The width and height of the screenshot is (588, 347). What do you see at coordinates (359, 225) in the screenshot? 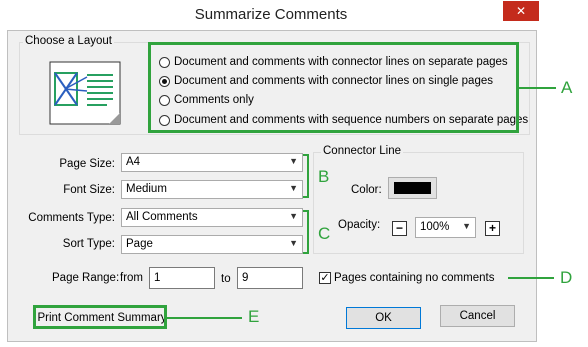
I see `opacity-label: Opacity:` at bounding box center [359, 225].